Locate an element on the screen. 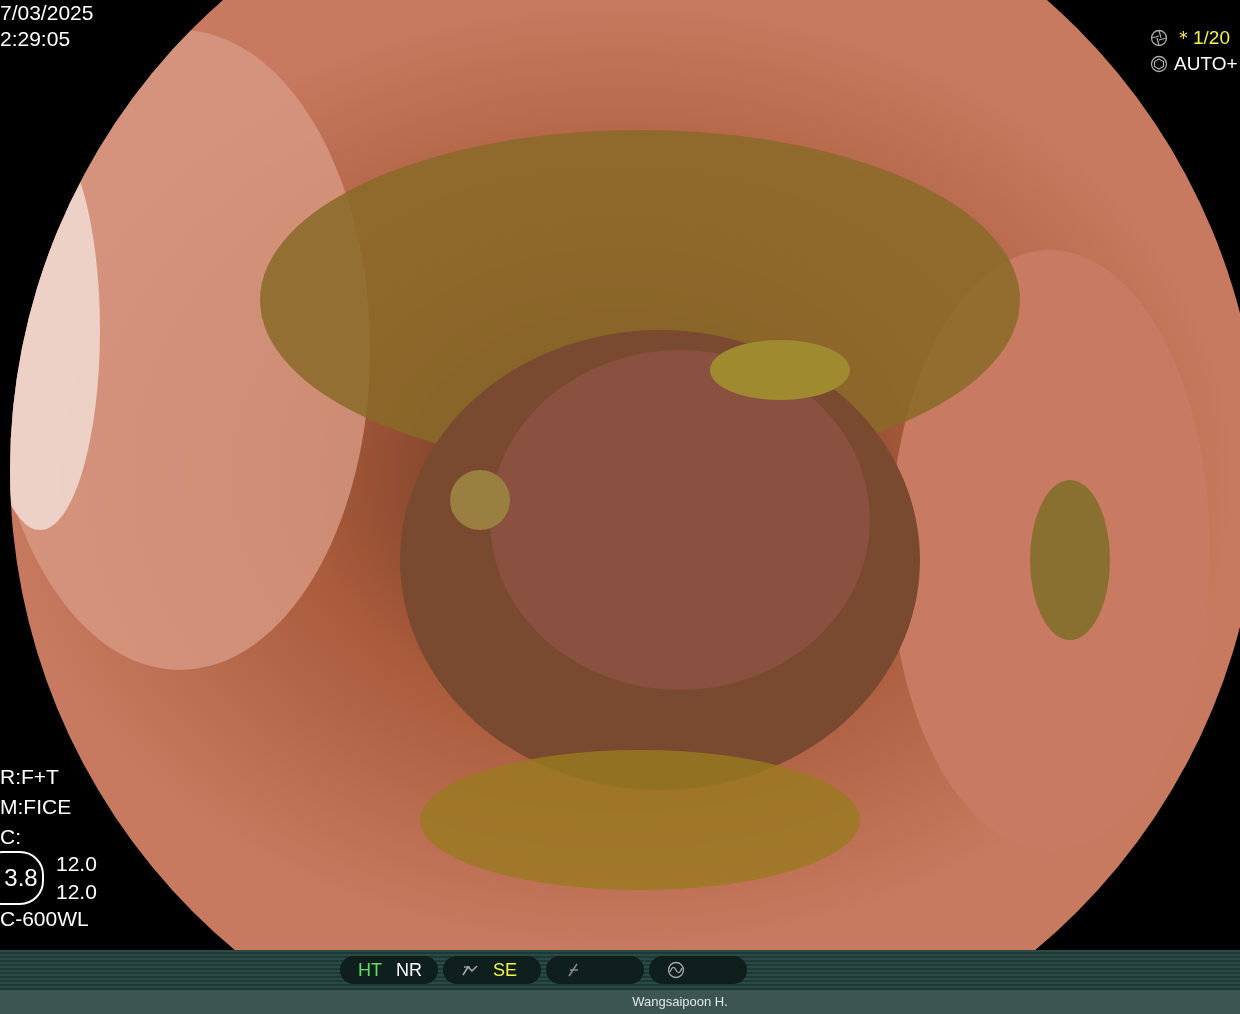 The image size is (1240, 1014). exposure-mode-text: AUTO+ is located at coordinates (1206, 64).